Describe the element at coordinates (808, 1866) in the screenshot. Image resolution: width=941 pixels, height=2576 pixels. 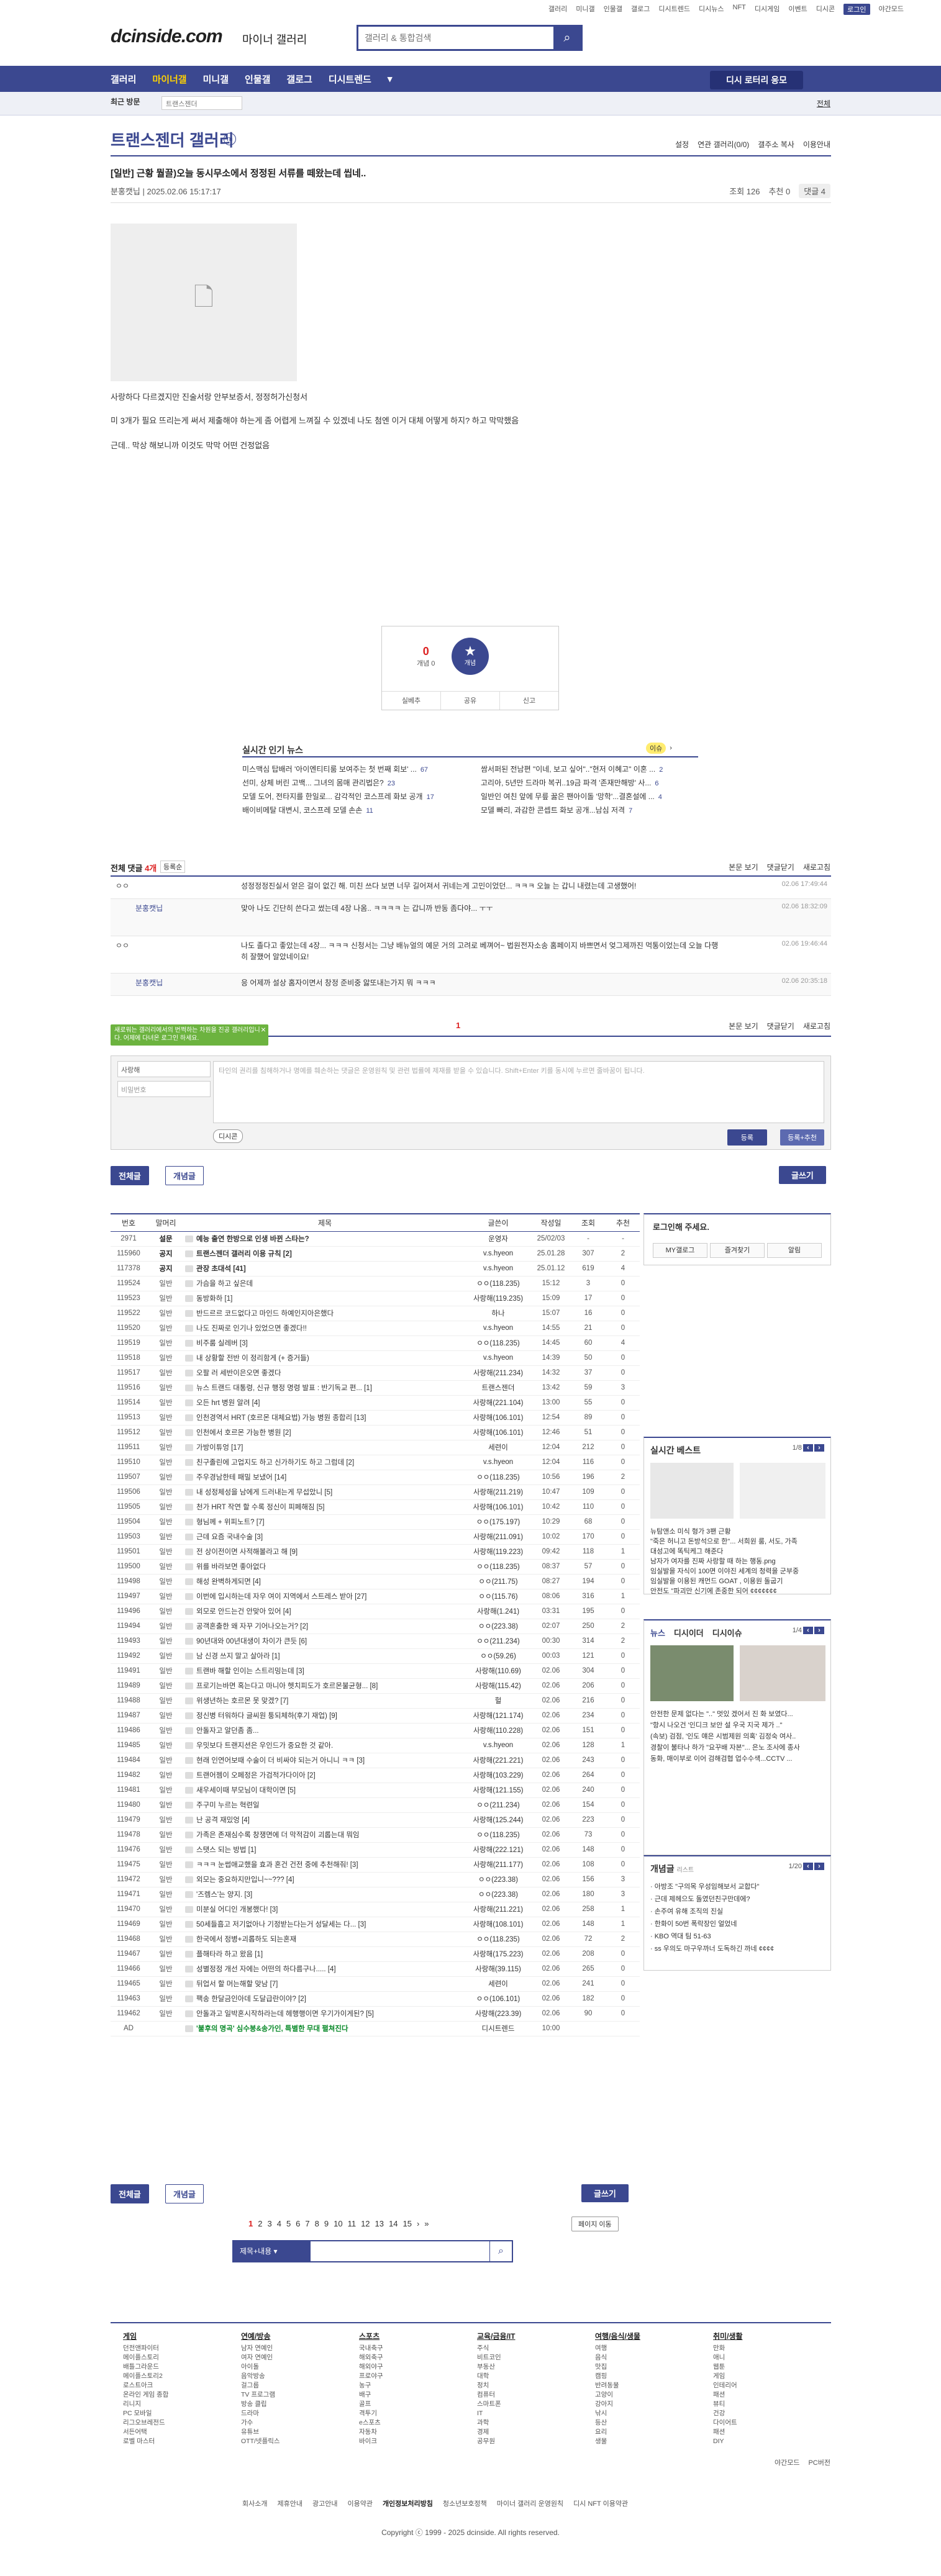
I see `chevron-left-icon: ‹` at that location.